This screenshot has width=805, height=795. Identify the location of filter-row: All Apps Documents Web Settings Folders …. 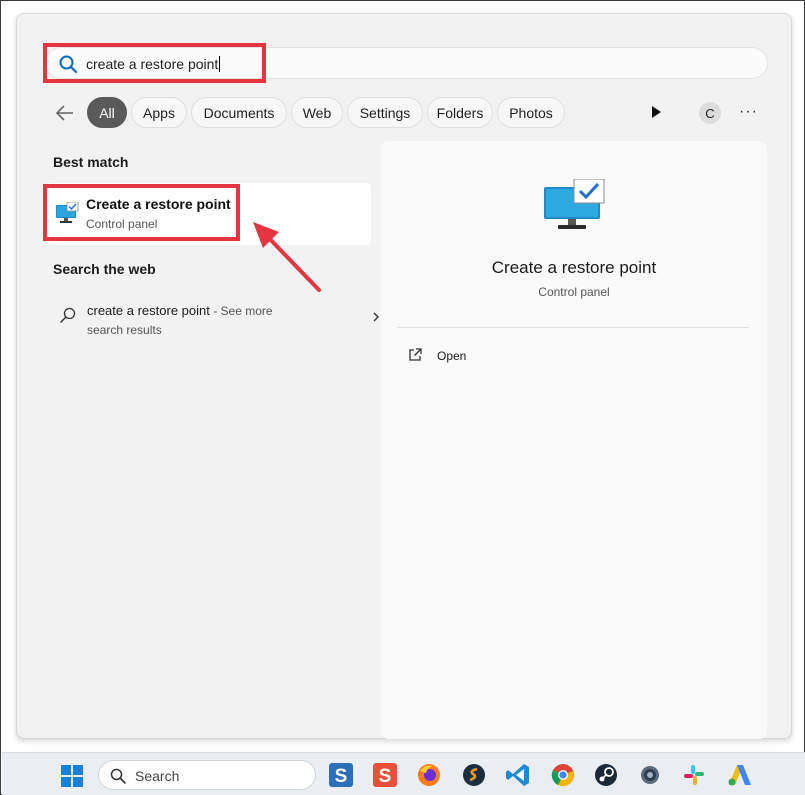
(412, 113).